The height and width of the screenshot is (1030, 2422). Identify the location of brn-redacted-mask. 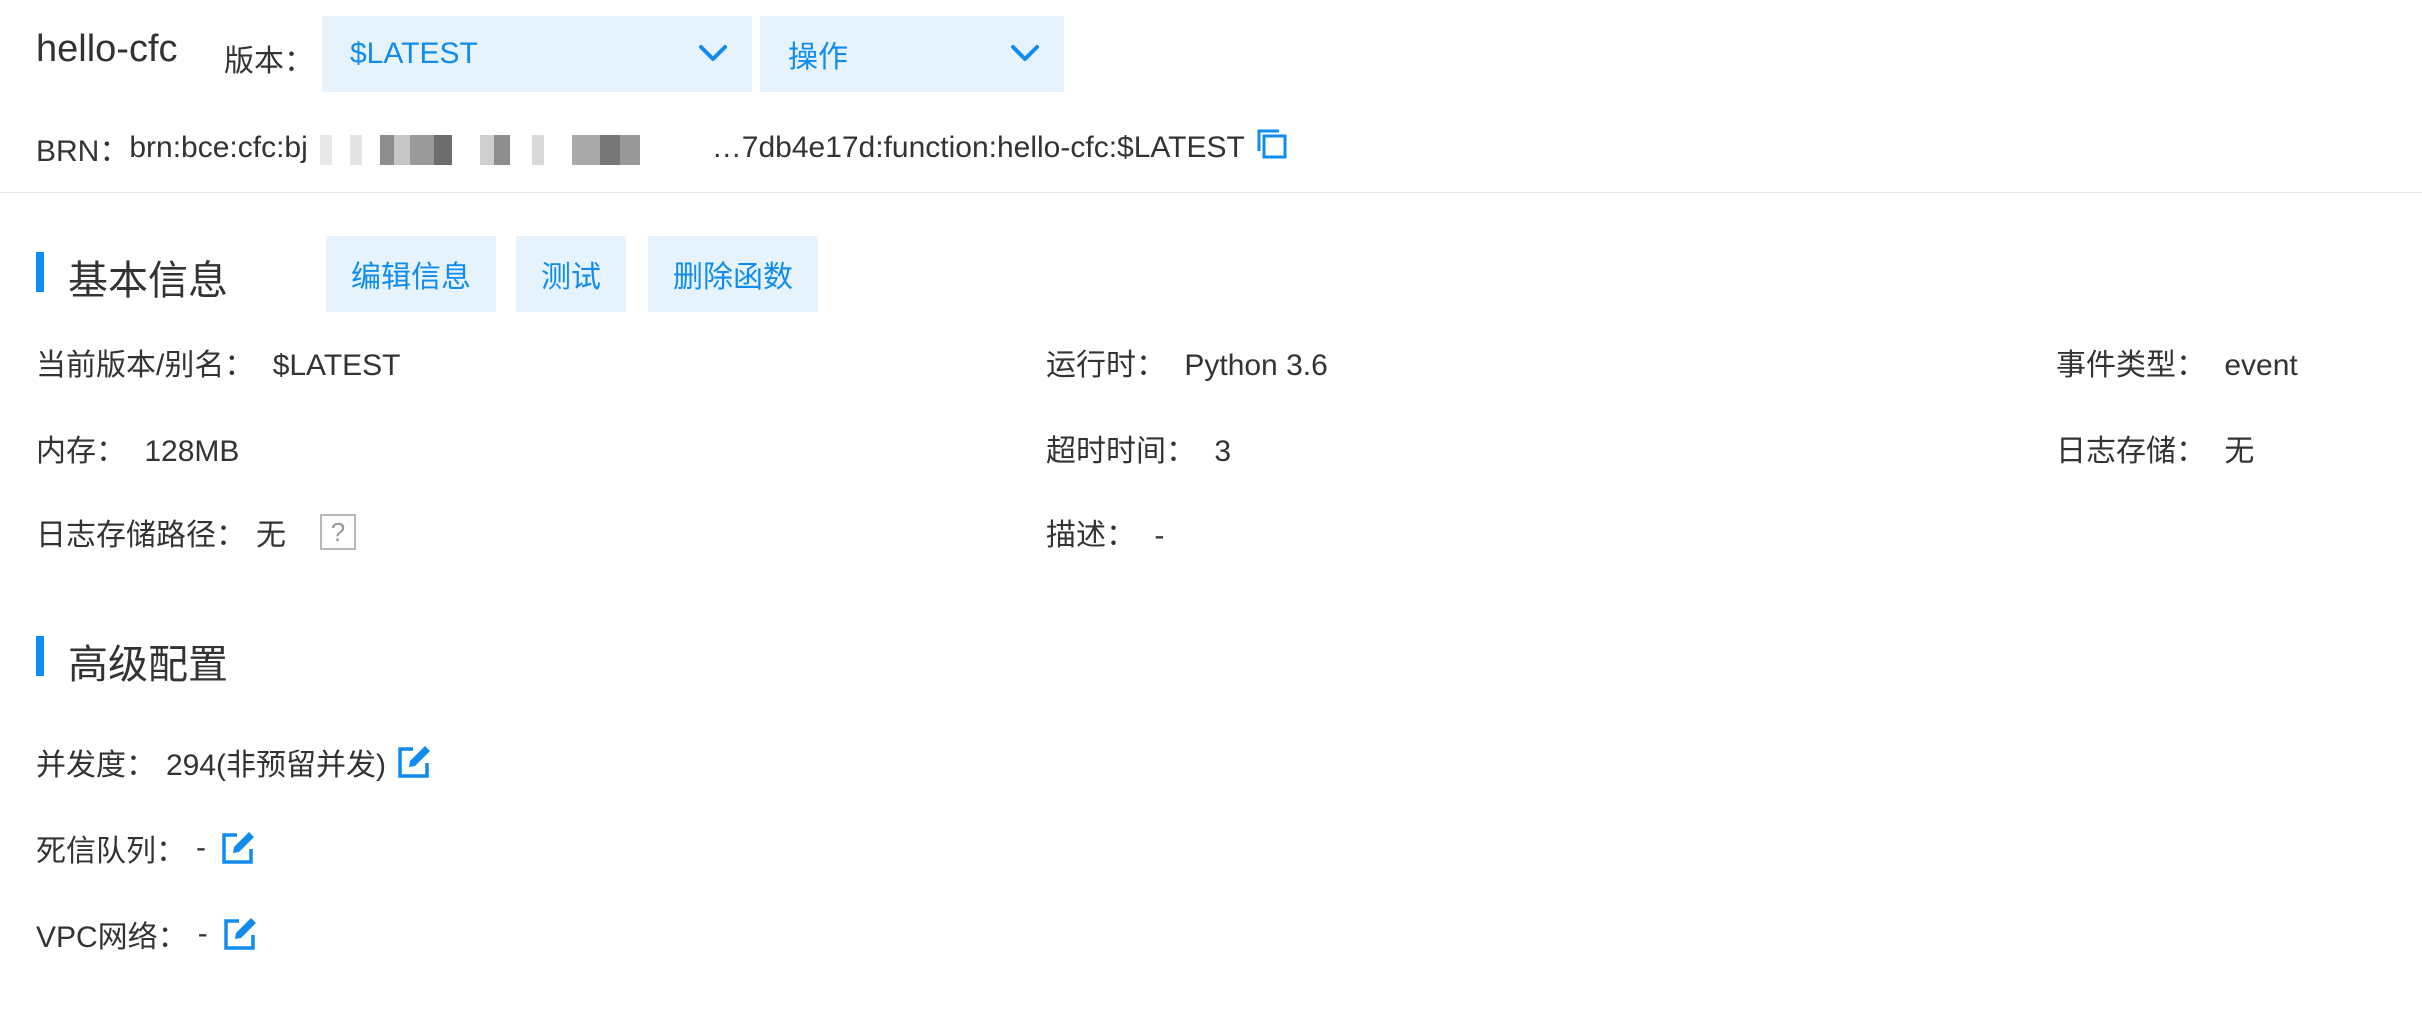
(509, 150).